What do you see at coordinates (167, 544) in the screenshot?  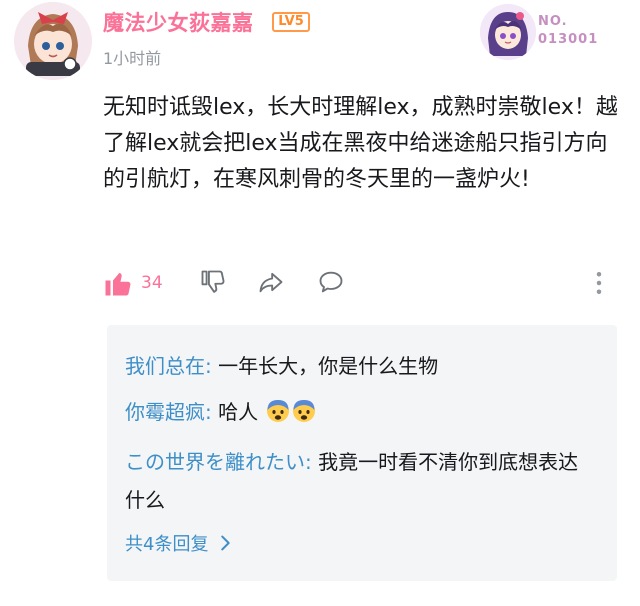 I see `more-replies-label: 共4条回复` at bounding box center [167, 544].